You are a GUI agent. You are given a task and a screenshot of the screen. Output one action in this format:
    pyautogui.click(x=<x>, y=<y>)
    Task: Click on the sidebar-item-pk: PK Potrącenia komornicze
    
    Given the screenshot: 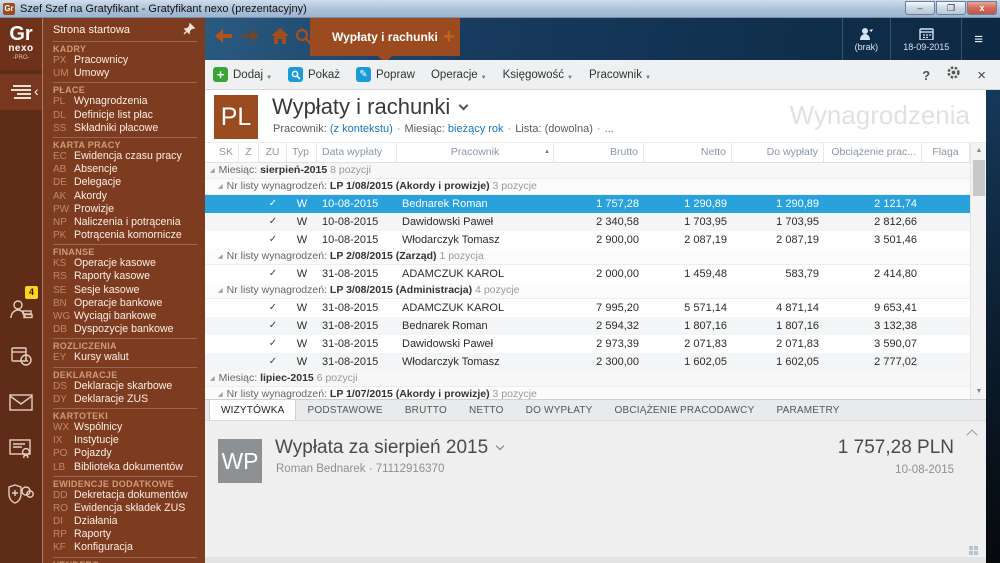 What is the action you would take?
    pyautogui.click(x=129, y=235)
    